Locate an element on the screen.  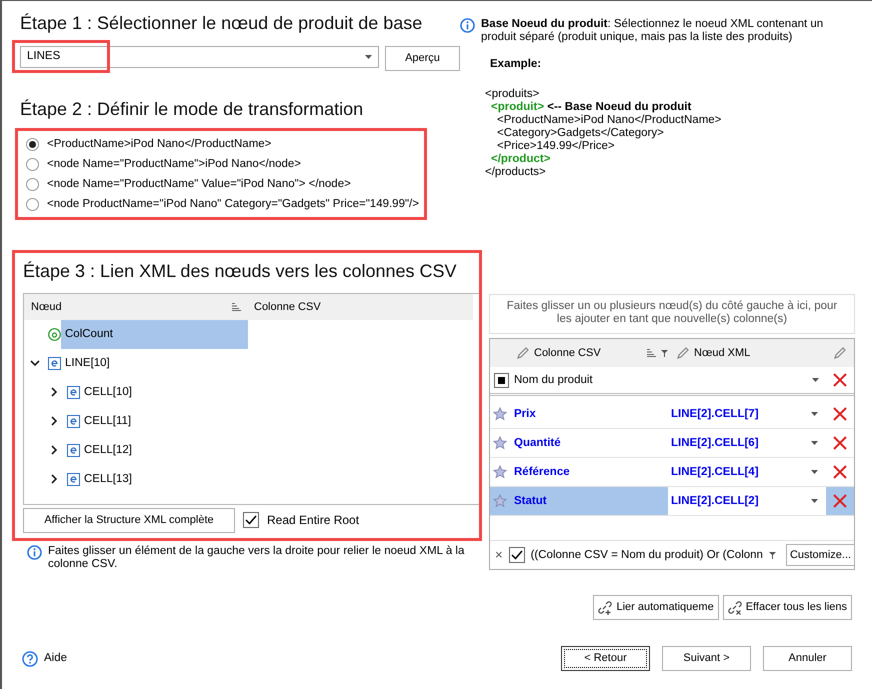
xml-line: <ProductName>iPod Nano</ProductName> is located at coordinates (609, 120).